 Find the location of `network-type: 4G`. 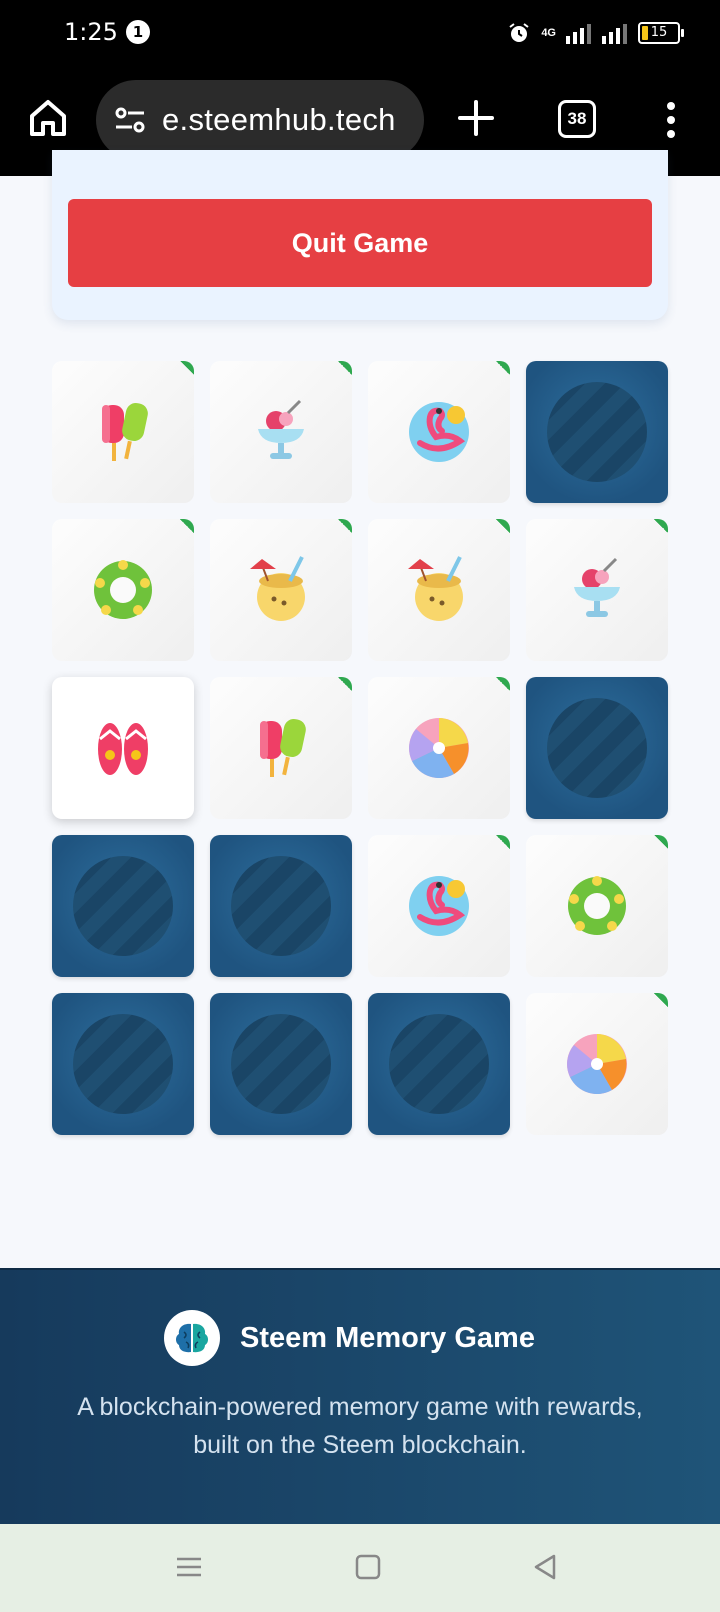

network-type: 4G is located at coordinates (548, 33).